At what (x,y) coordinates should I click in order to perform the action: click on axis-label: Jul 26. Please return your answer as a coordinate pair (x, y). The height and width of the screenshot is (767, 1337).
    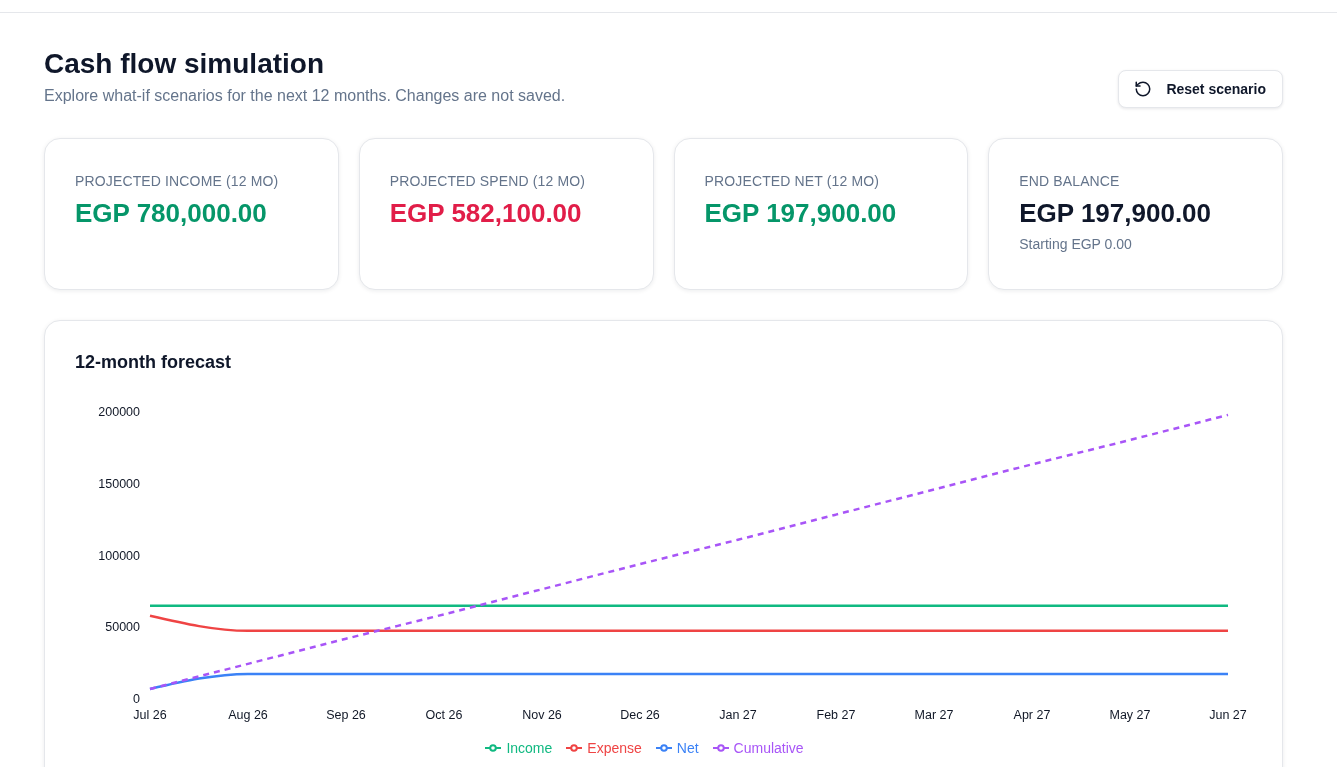
    Looking at the image, I should click on (150, 715).